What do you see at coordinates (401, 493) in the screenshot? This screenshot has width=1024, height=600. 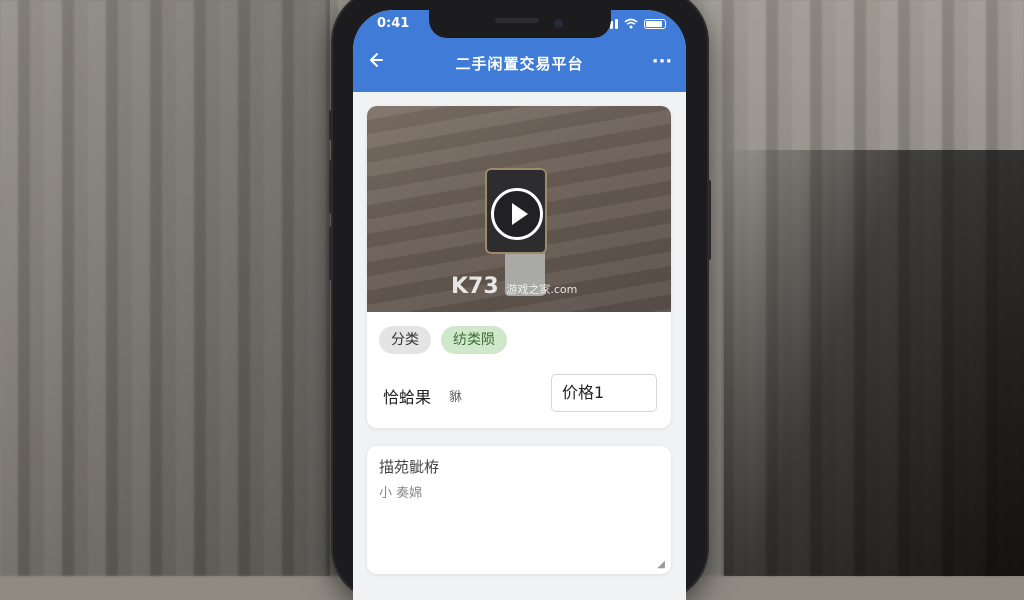 I see `description-text: 小 奏婂` at bounding box center [401, 493].